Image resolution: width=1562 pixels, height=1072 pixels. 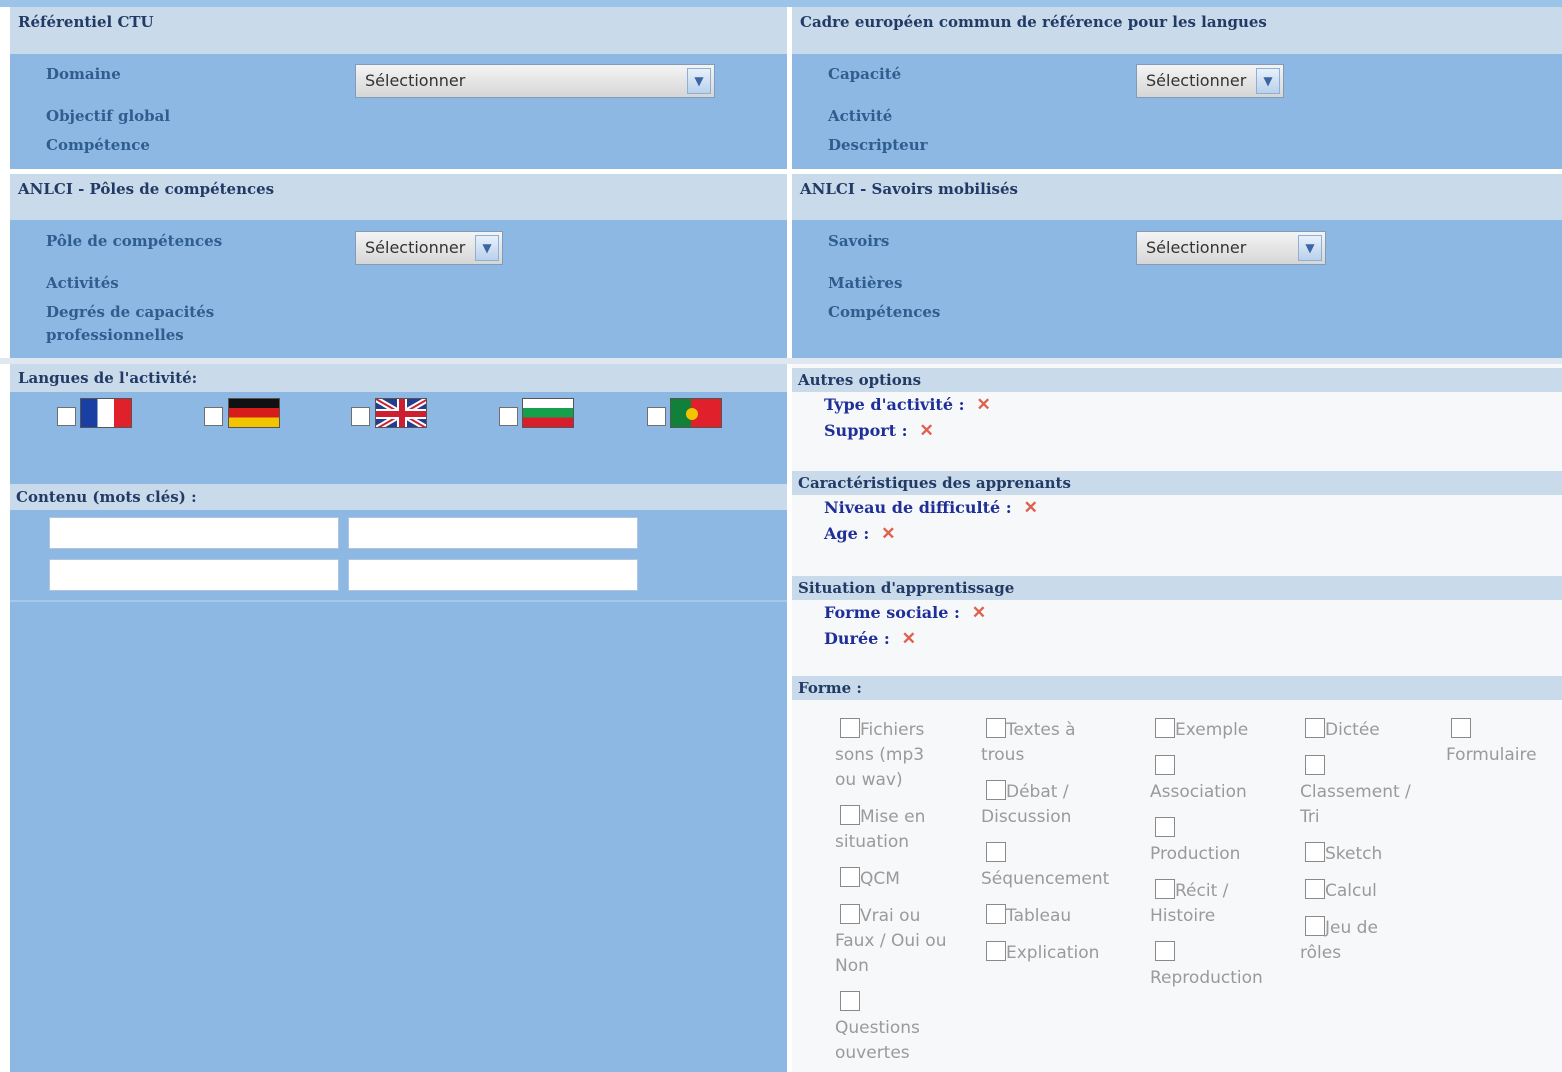 I want to click on checkbox-german, so click(x=213, y=416).